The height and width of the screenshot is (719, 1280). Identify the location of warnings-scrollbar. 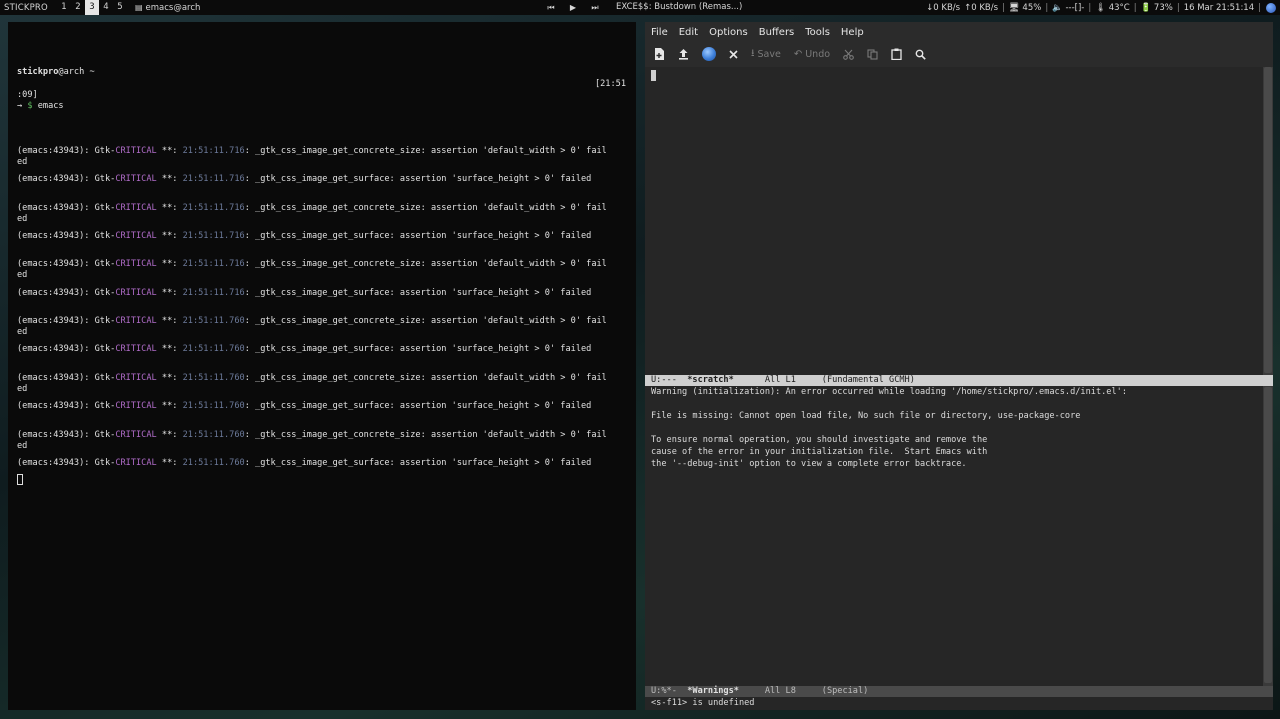
(1268, 536).